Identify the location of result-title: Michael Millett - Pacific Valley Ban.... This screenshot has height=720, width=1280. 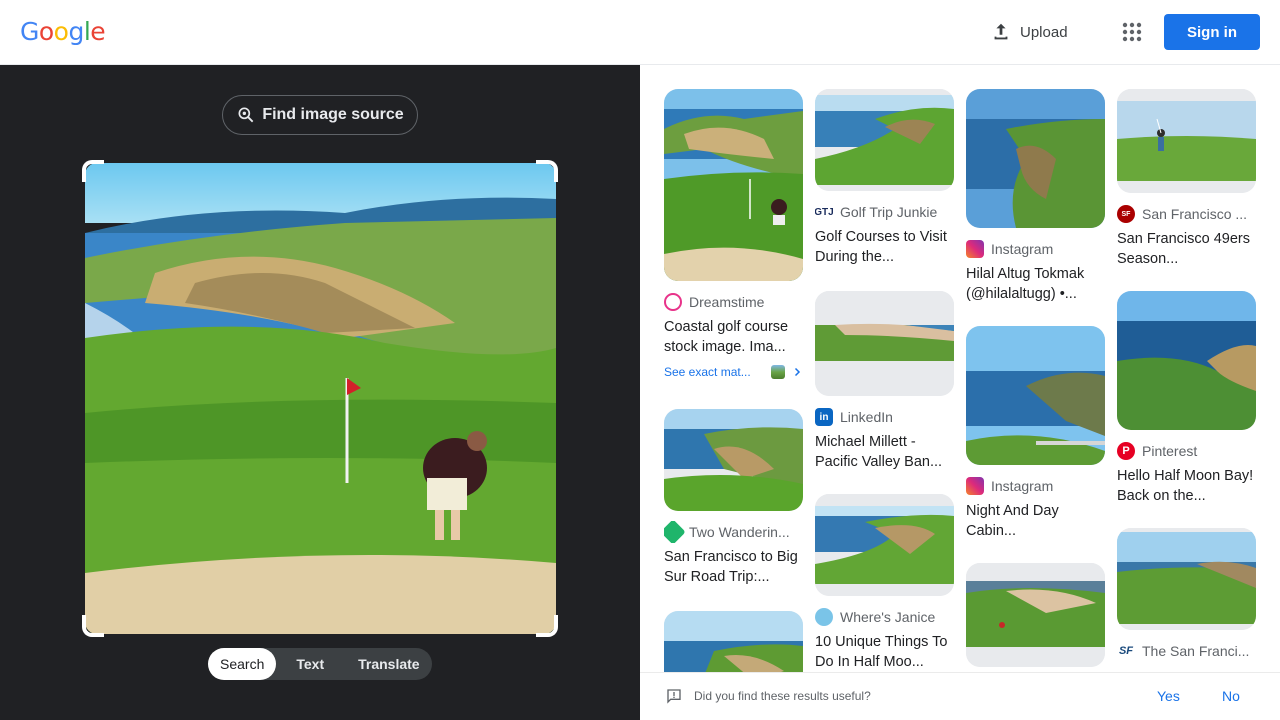
(884, 452).